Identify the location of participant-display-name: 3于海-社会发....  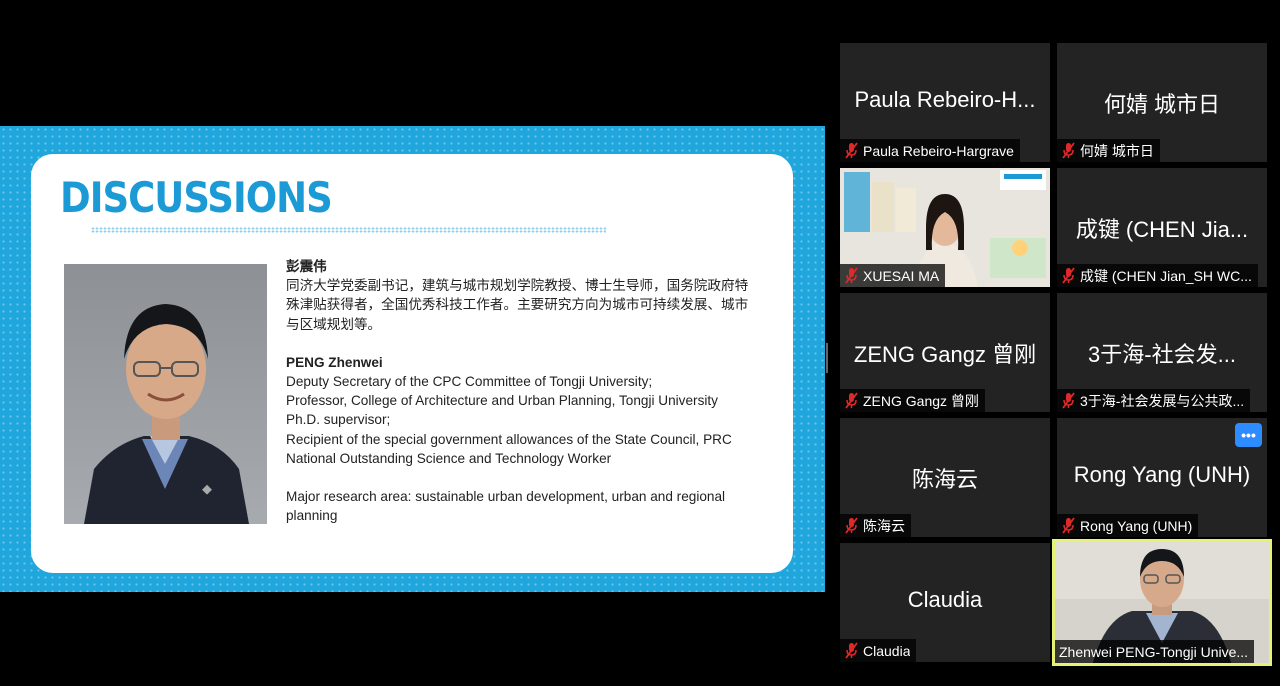
(1162, 353).